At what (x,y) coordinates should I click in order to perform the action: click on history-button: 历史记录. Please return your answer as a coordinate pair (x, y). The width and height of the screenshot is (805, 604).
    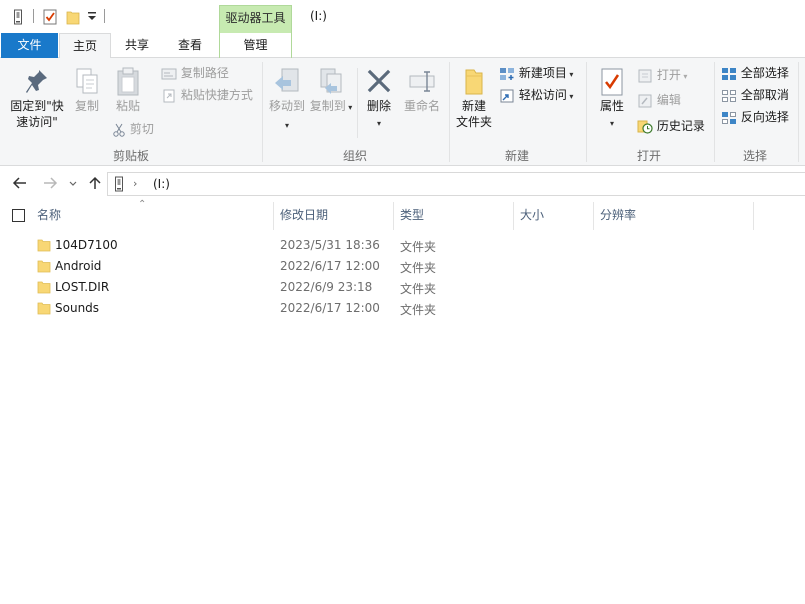
    Looking at the image, I should click on (671, 126).